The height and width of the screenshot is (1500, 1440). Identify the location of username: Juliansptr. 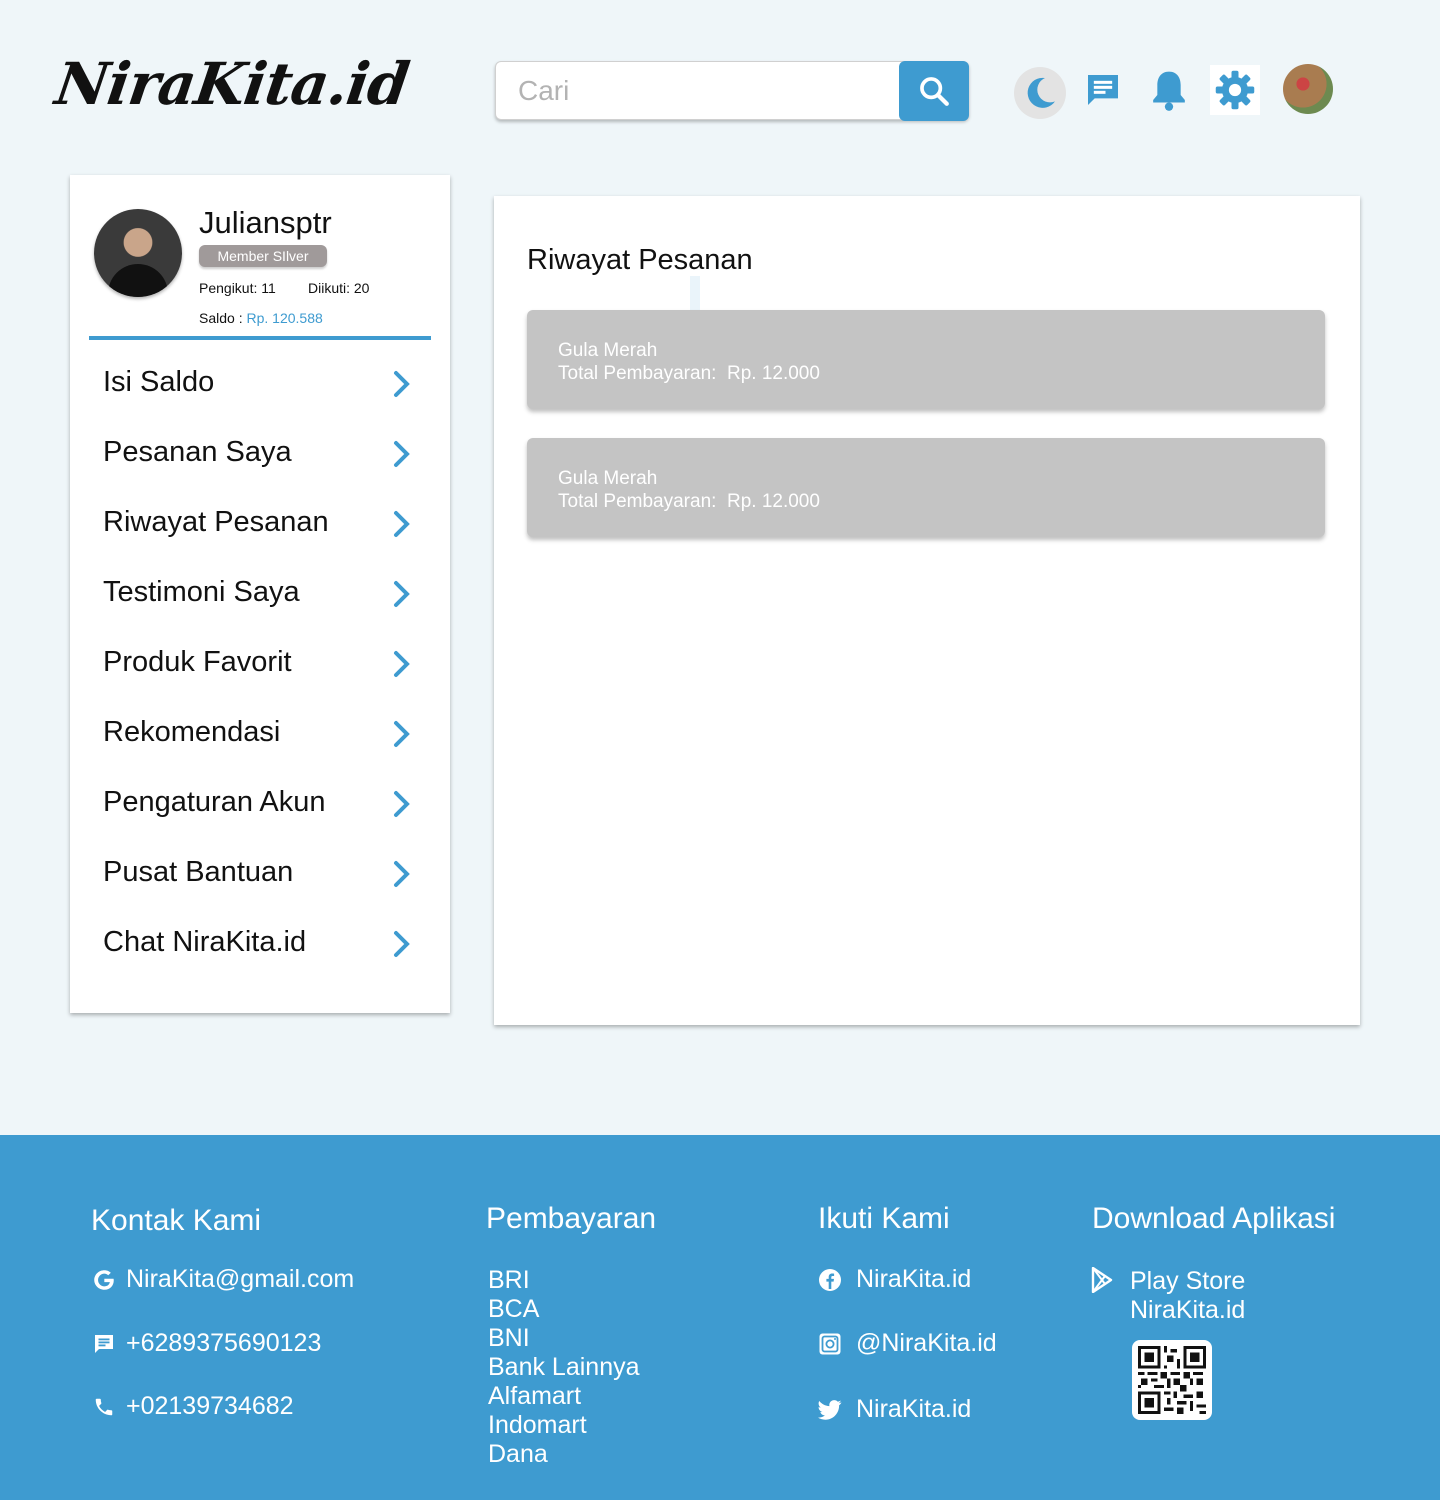
(265, 222).